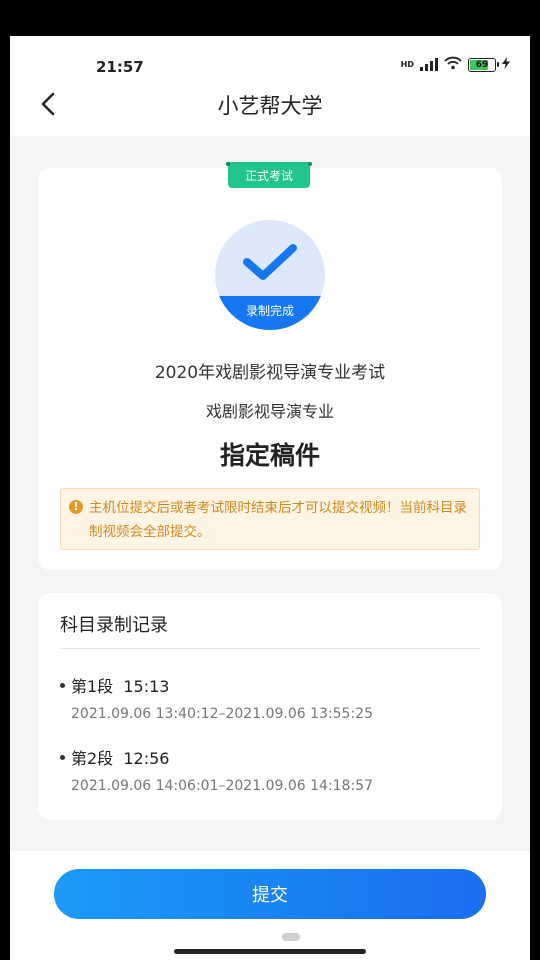 This screenshot has width=540, height=960. I want to click on checkmark-icon, so click(270, 262).